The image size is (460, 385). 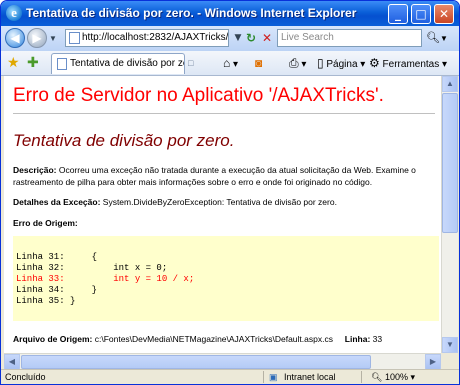 What do you see at coordinates (37, 38) in the screenshot?
I see `forward-button: ▶` at bounding box center [37, 38].